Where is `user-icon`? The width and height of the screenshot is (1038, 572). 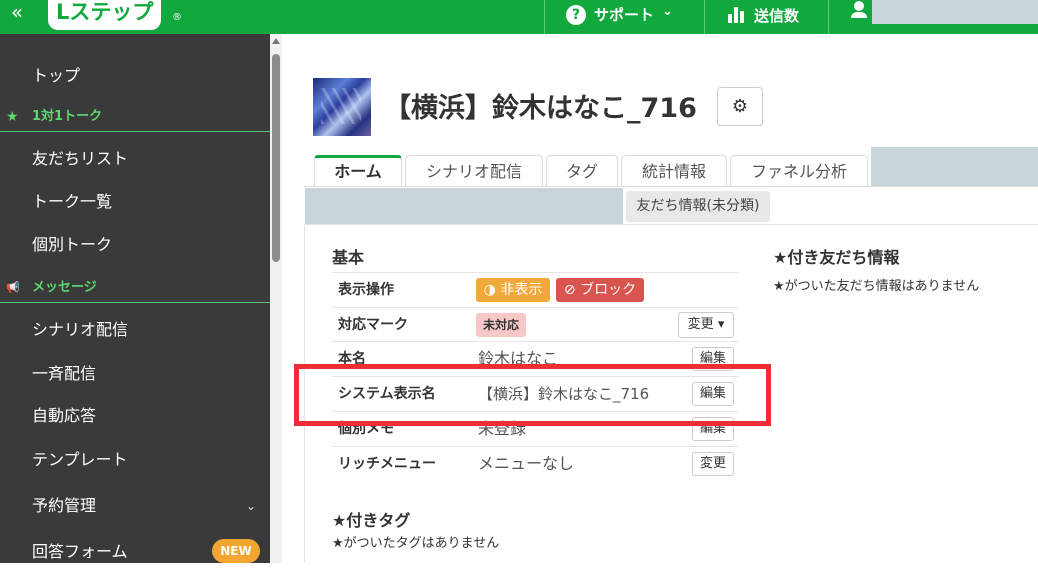 user-icon is located at coordinates (859, 15).